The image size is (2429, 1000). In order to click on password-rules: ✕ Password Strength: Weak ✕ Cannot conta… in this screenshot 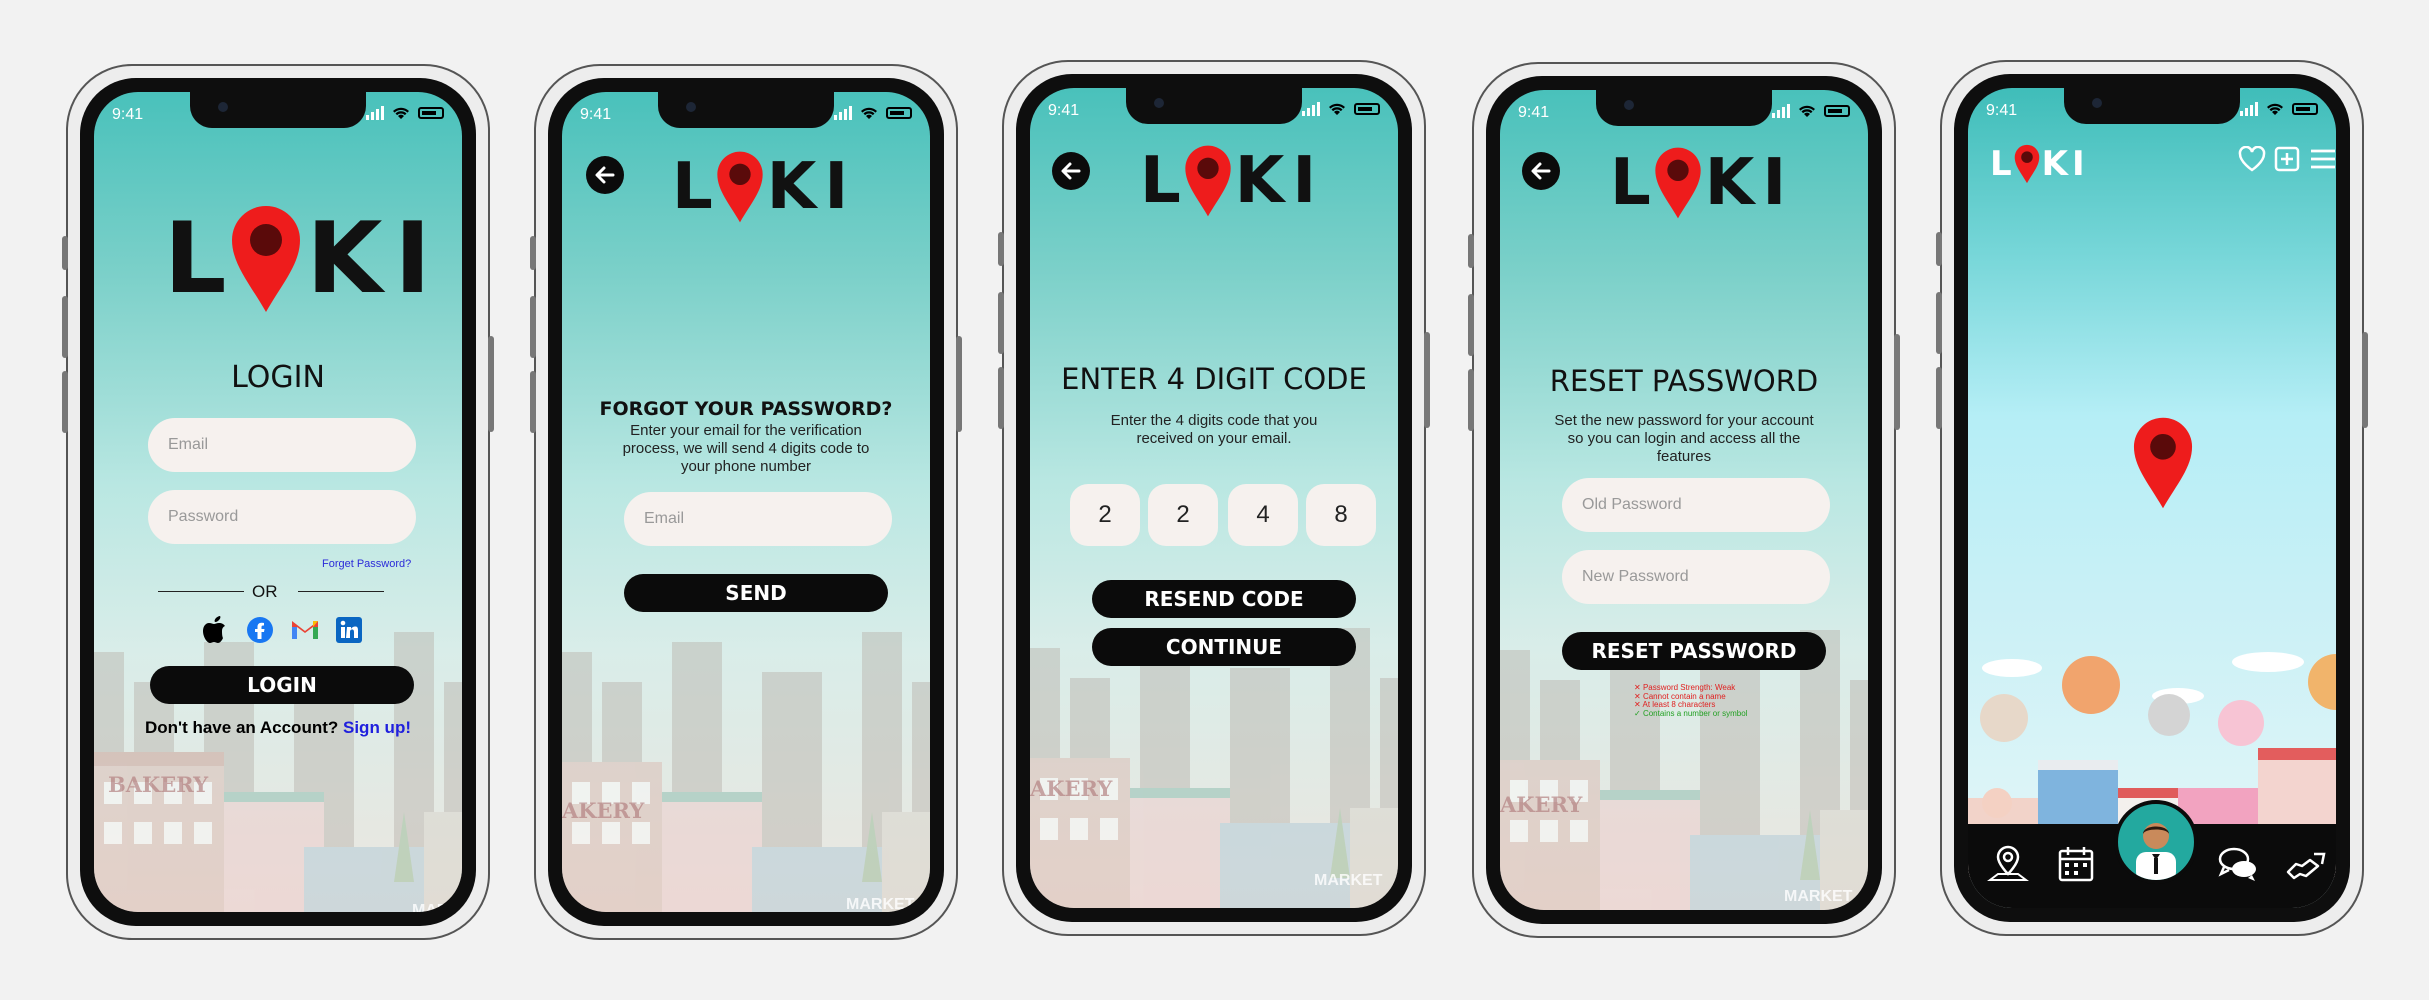, I will do `click(1690, 700)`.